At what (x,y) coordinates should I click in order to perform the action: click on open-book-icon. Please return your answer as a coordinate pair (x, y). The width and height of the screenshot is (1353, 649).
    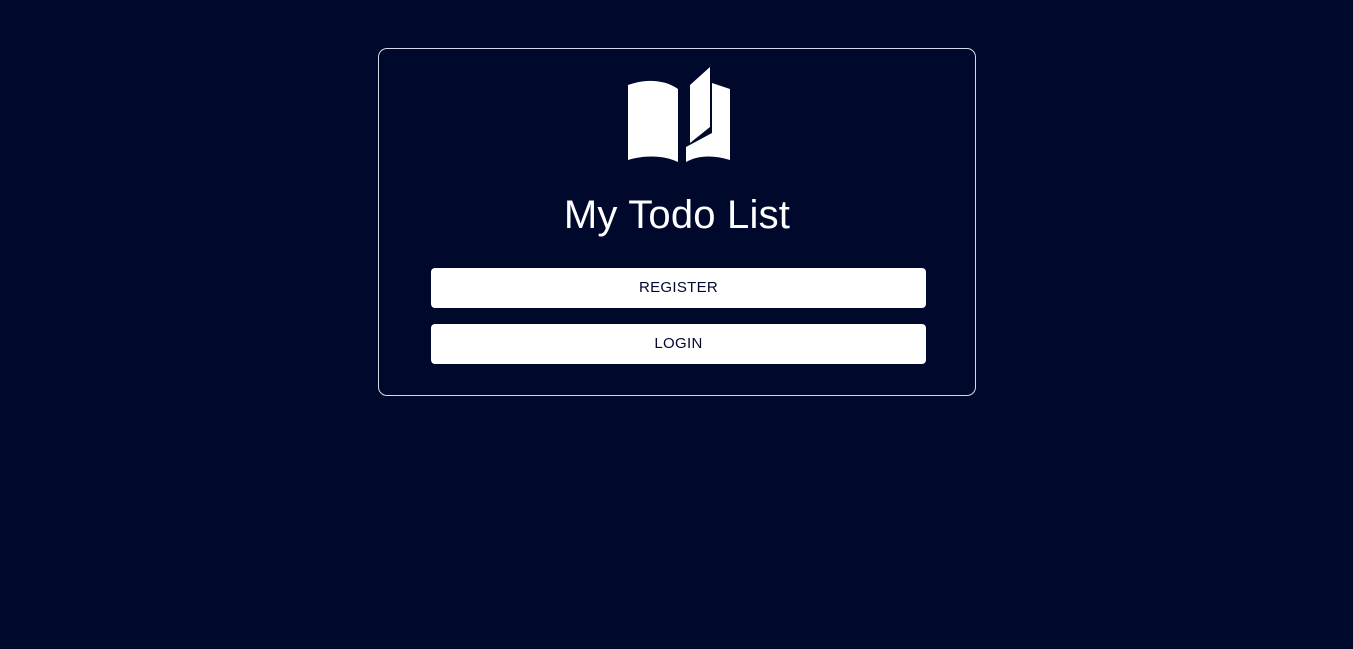
    Looking at the image, I should click on (678, 115).